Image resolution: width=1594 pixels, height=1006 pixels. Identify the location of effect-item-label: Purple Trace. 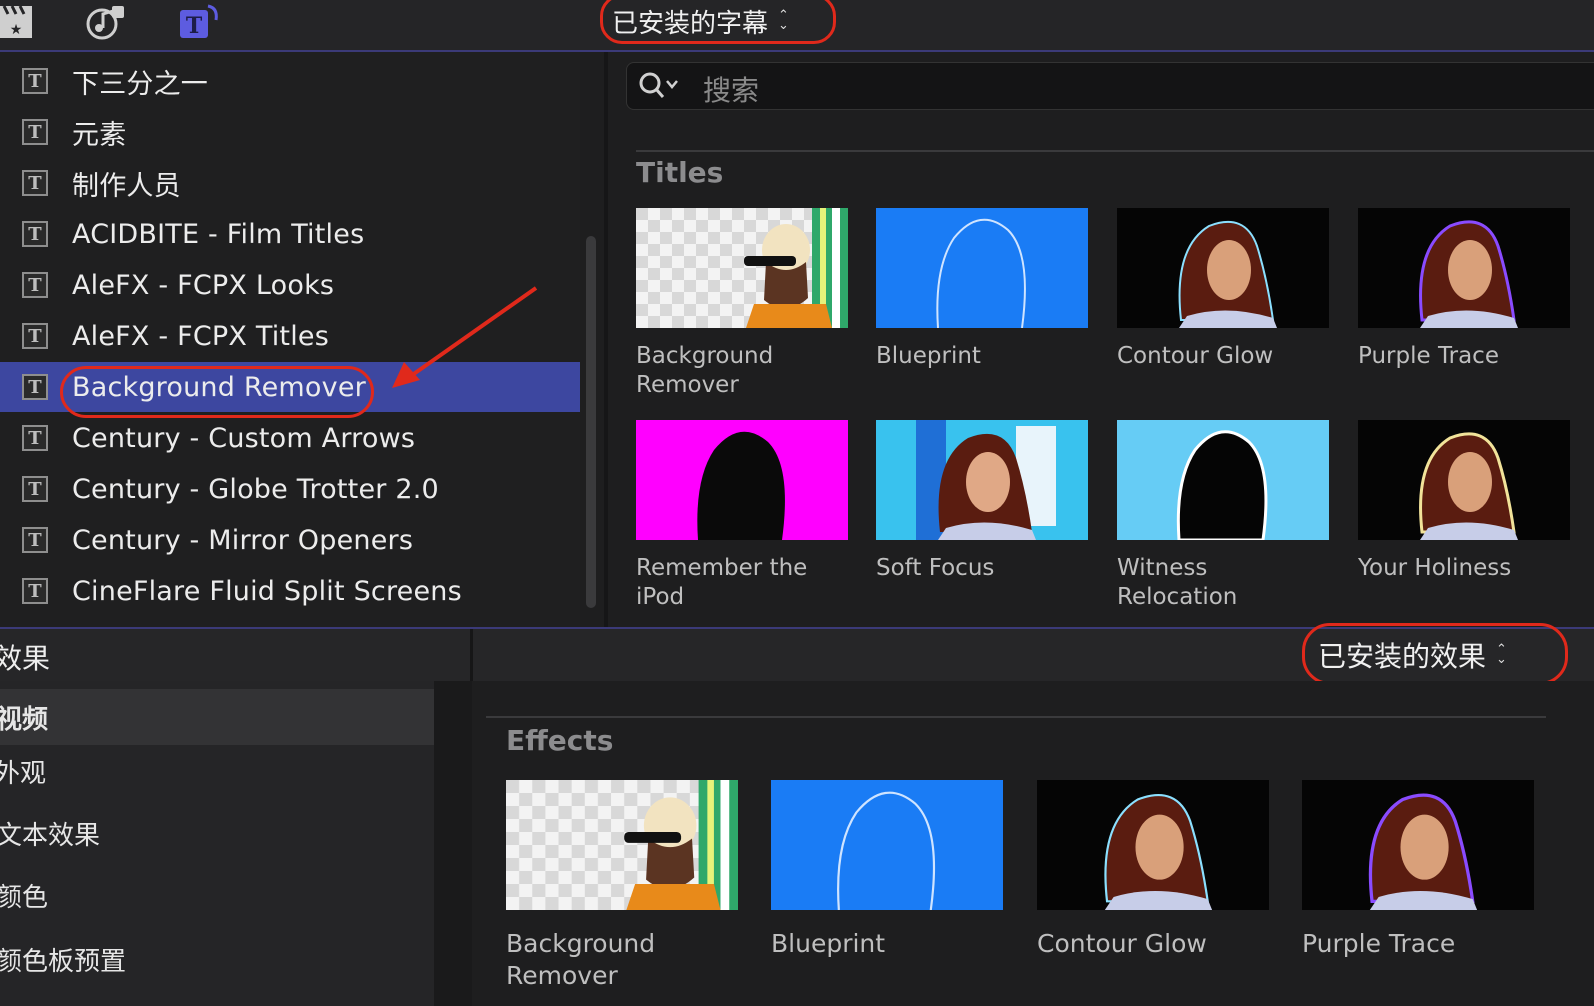
(1379, 943).